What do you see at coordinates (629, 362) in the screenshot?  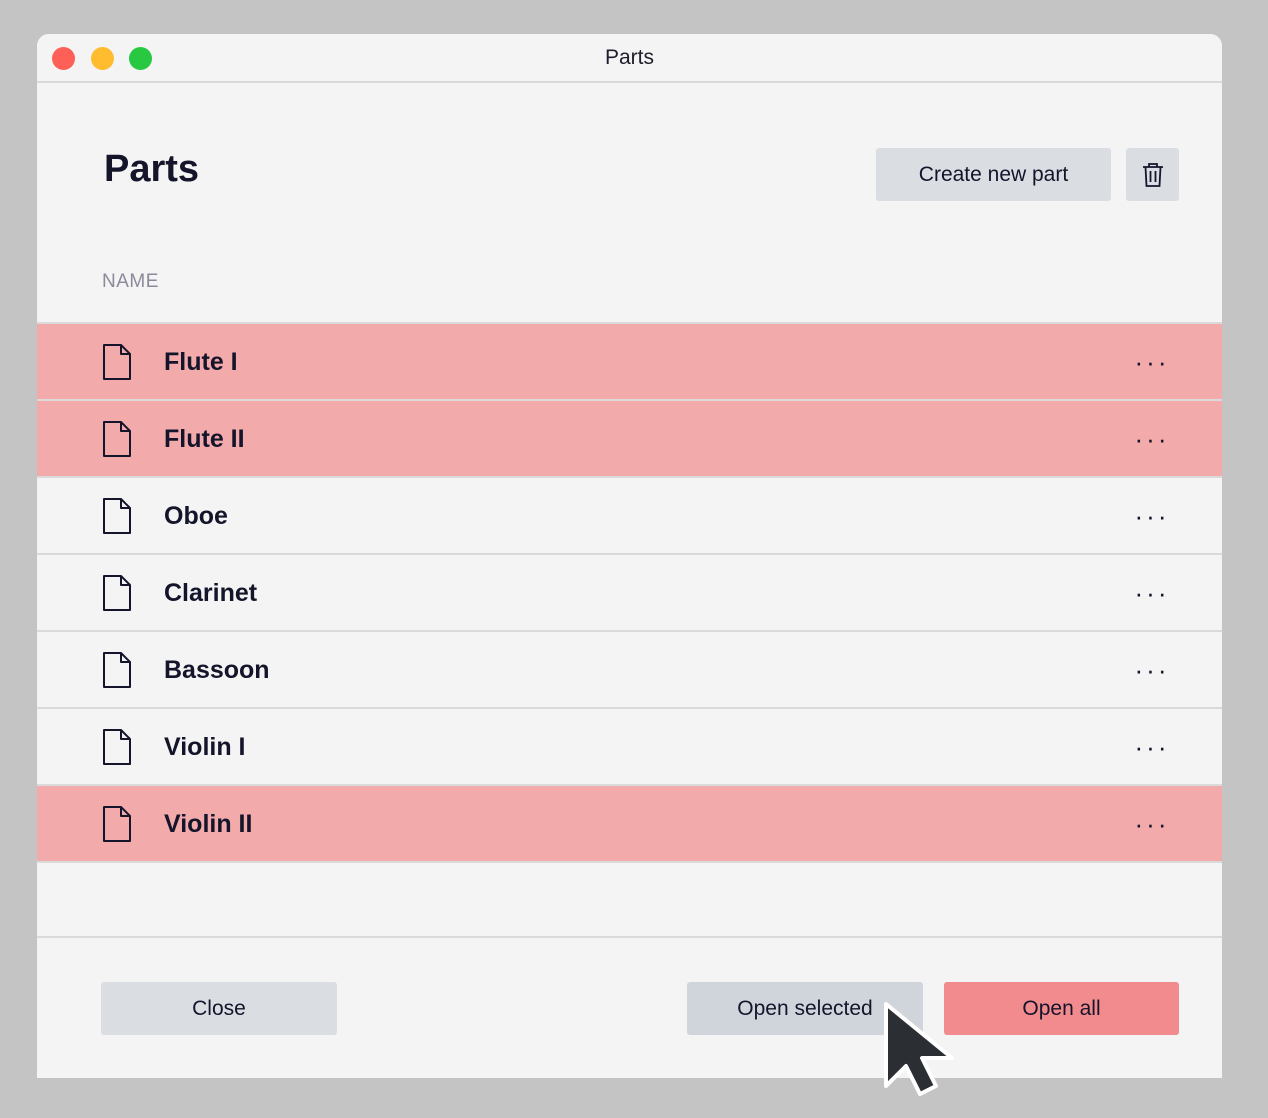 I see `list-item: Flute I ···` at bounding box center [629, 362].